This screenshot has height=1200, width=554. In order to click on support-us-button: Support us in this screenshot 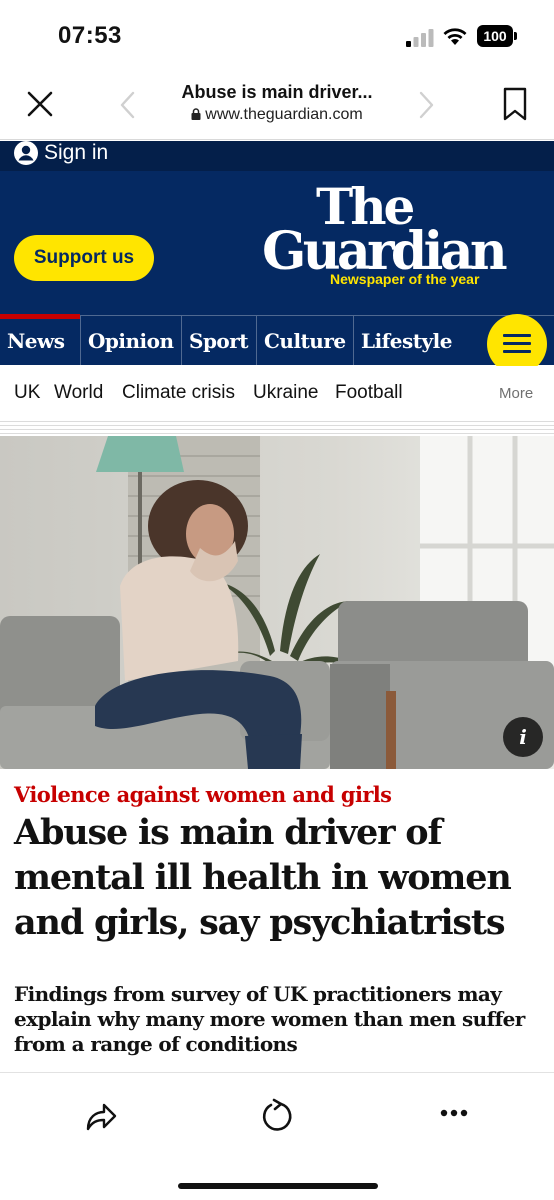, I will do `click(84, 258)`.